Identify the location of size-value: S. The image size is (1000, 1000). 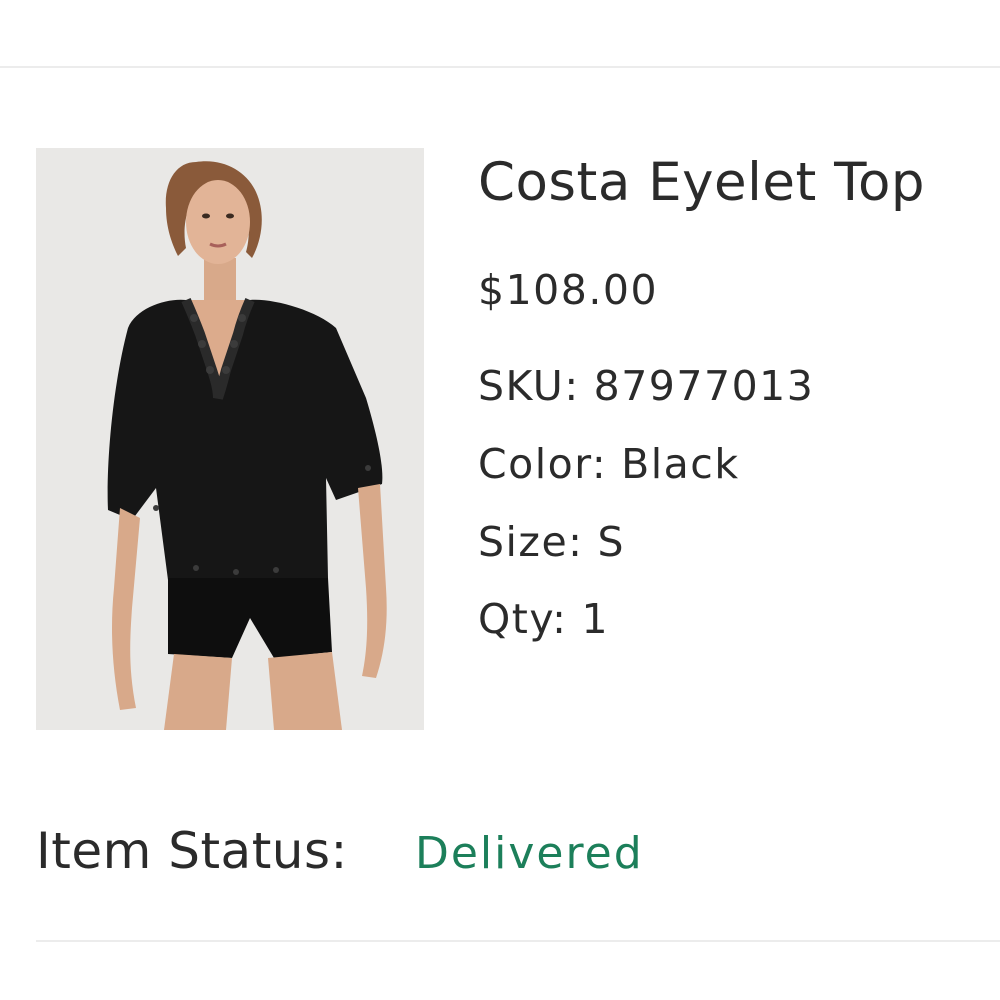
(611, 542).